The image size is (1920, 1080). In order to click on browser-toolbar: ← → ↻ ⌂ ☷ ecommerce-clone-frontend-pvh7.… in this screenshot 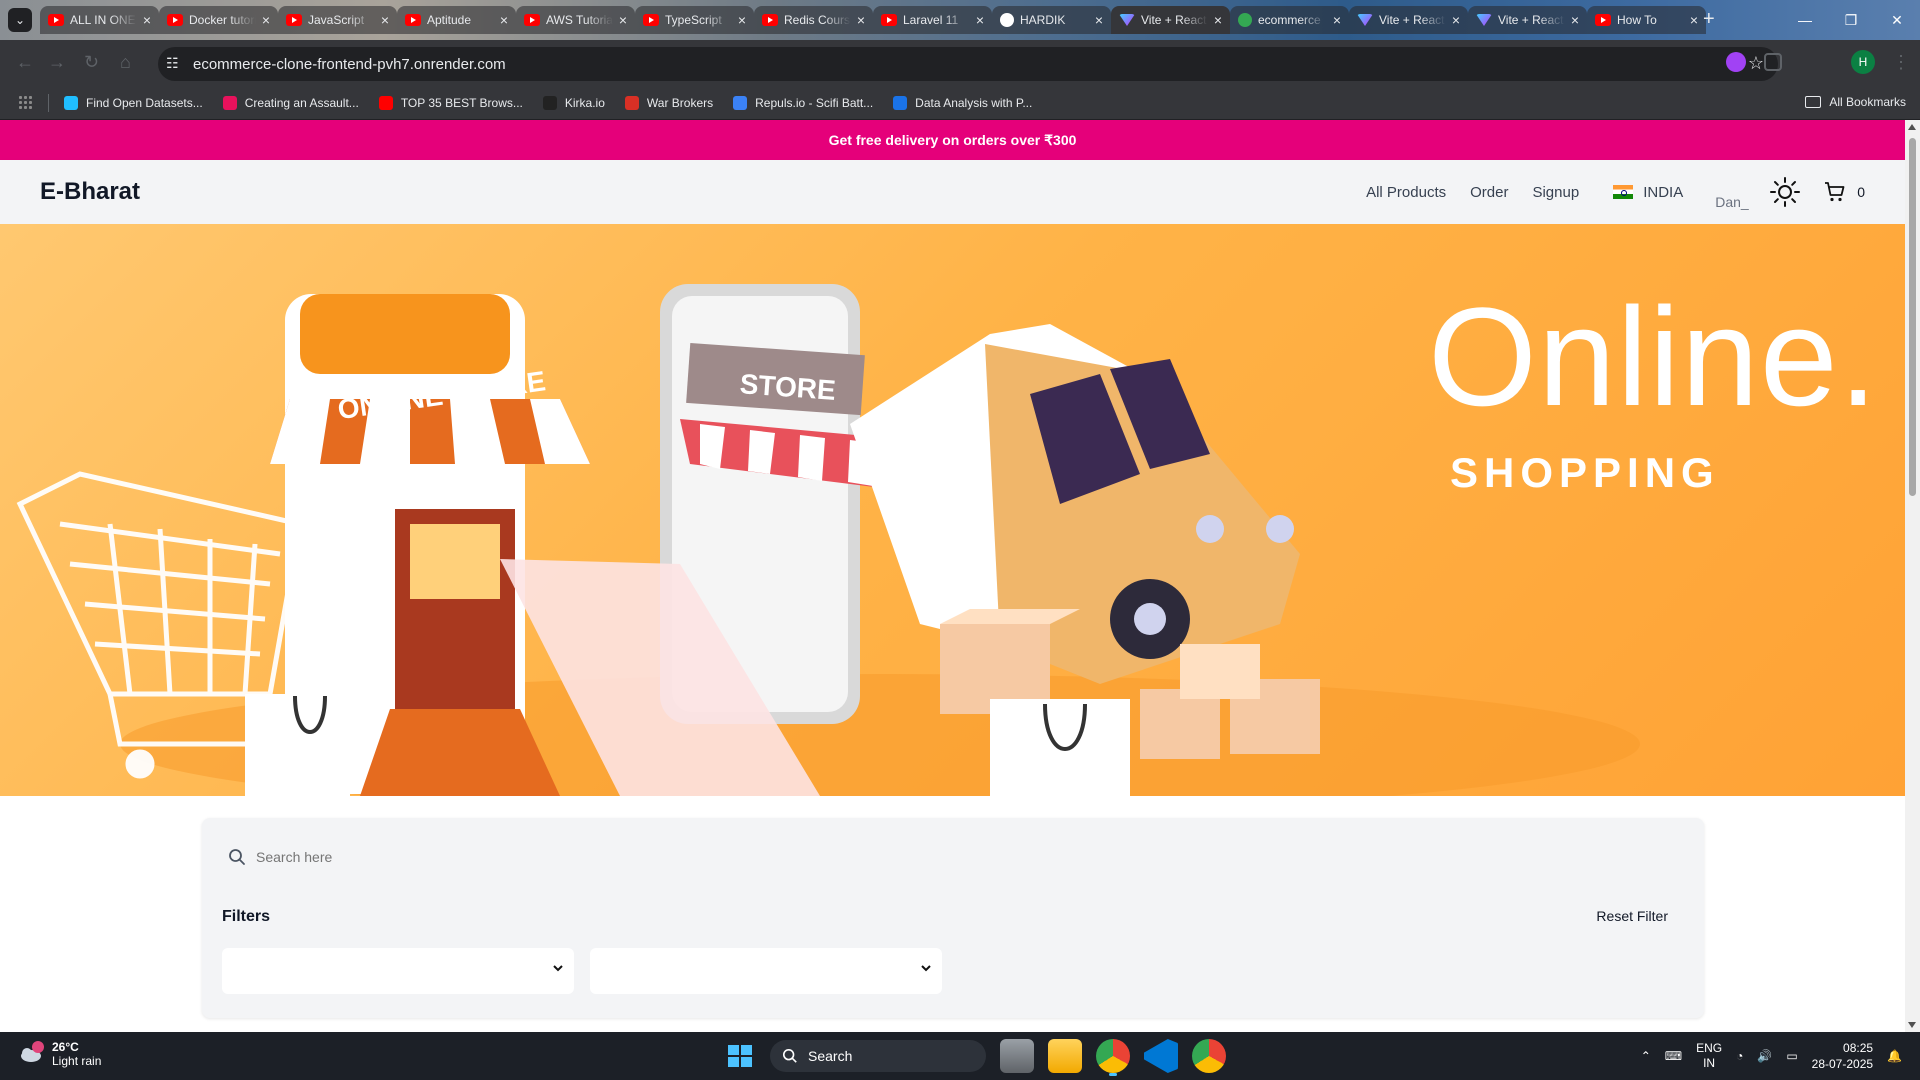, I will do `click(960, 63)`.